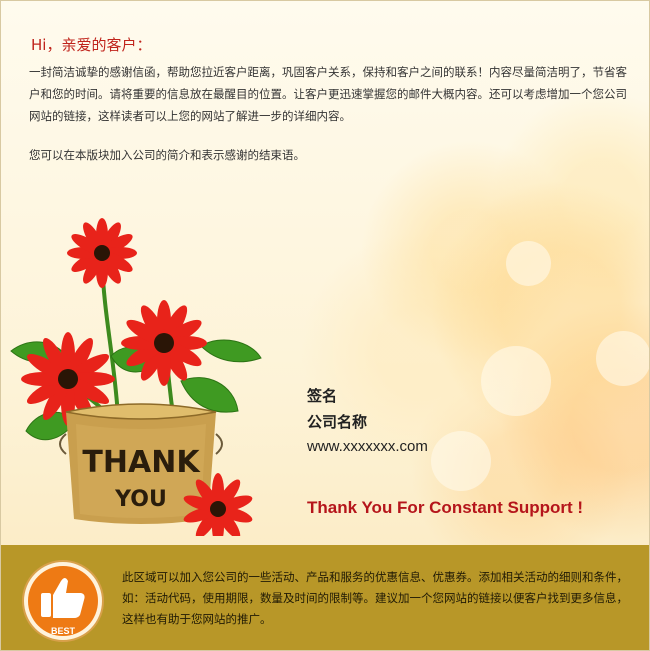 The image size is (650, 651). I want to click on flower-top, so click(102, 253).